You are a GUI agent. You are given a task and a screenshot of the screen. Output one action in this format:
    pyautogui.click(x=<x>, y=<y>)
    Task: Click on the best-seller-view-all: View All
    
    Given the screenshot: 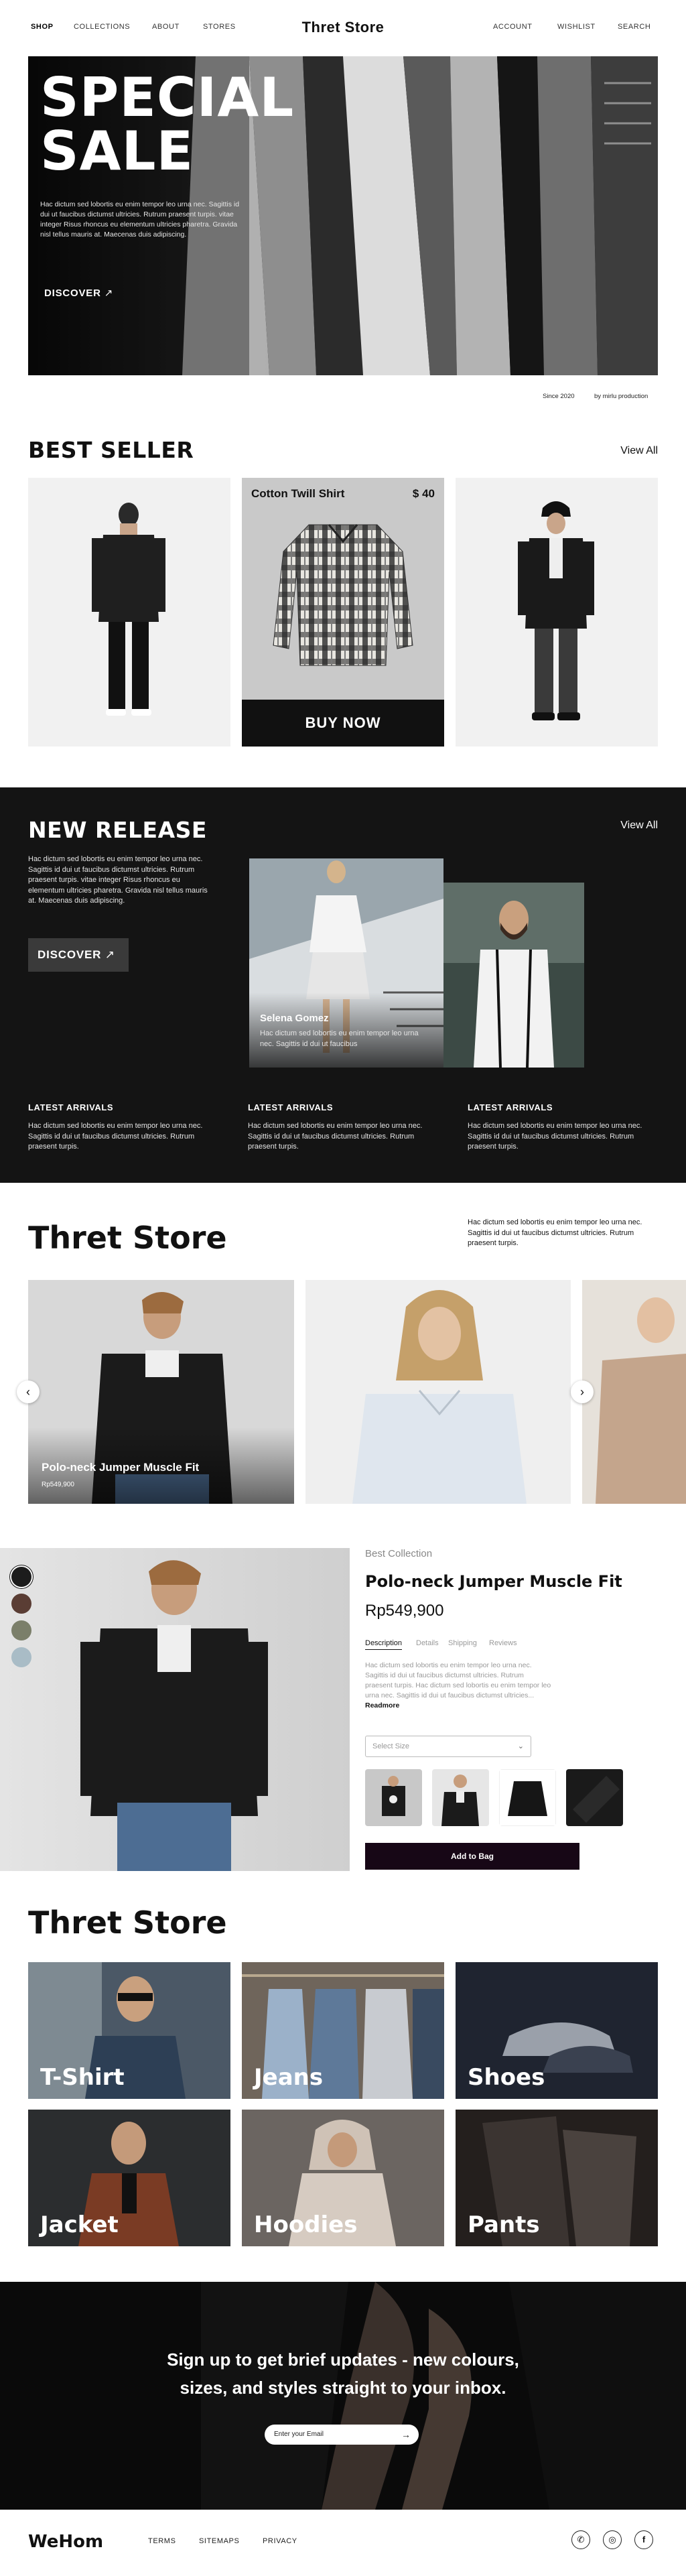 What is the action you would take?
    pyautogui.click(x=639, y=451)
    